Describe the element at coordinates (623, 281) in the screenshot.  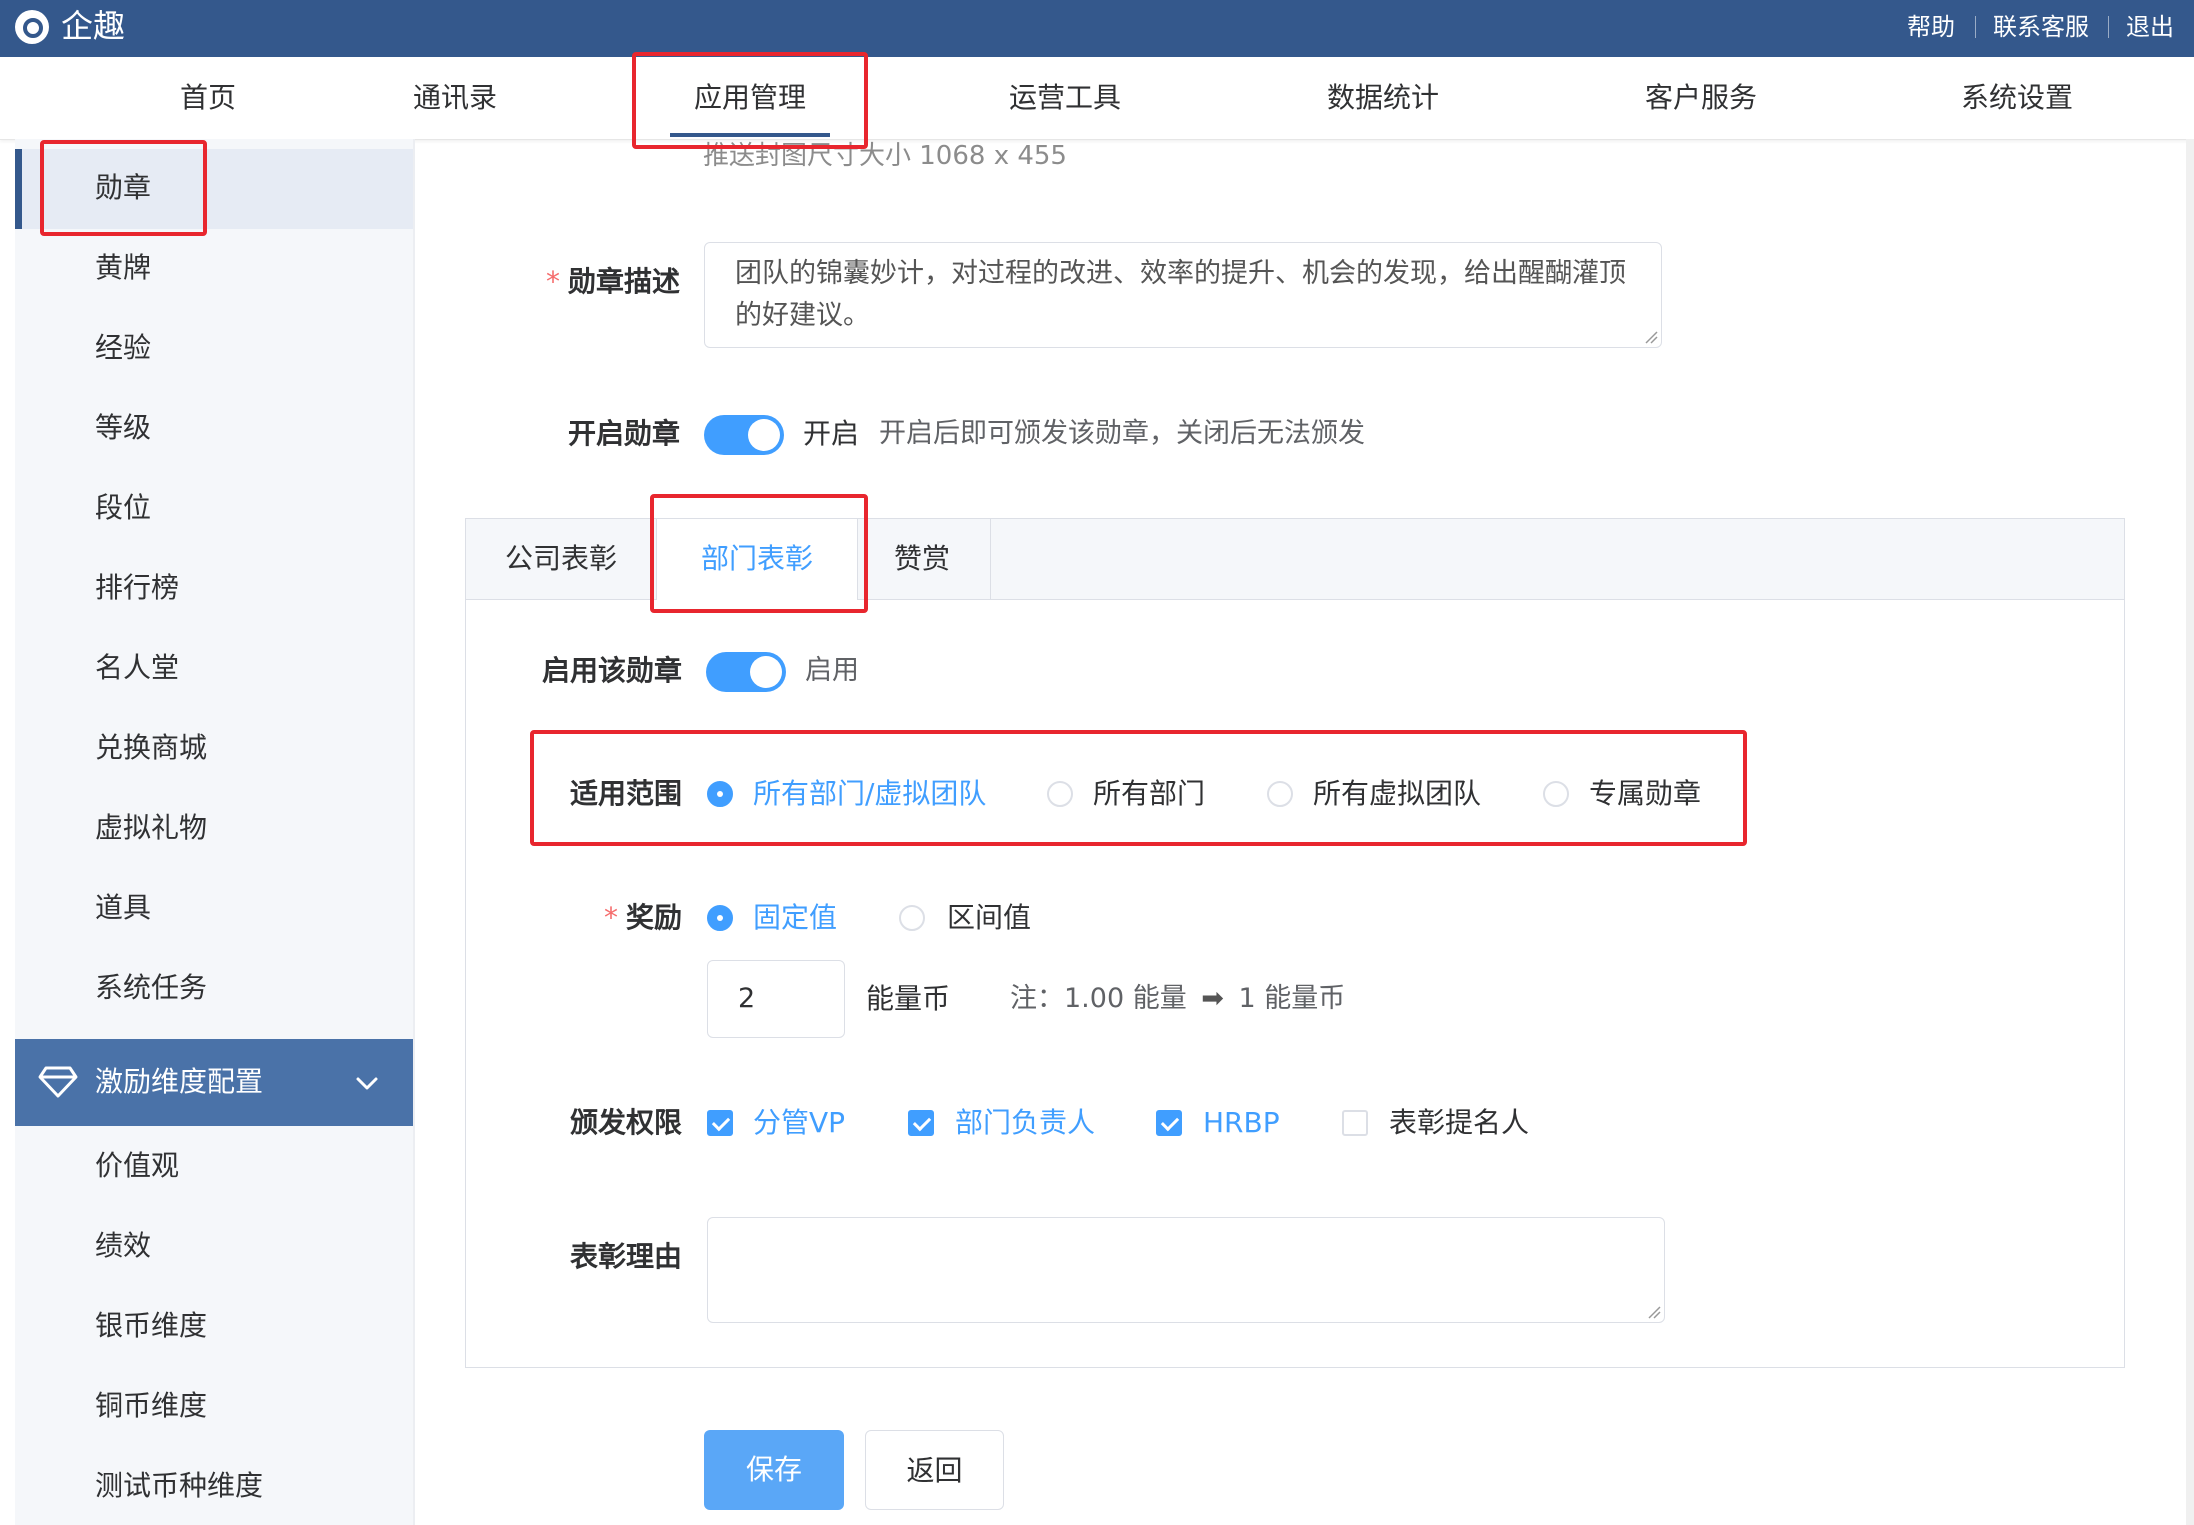
I see `medal-description-label-text: 勋章描述` at that location.